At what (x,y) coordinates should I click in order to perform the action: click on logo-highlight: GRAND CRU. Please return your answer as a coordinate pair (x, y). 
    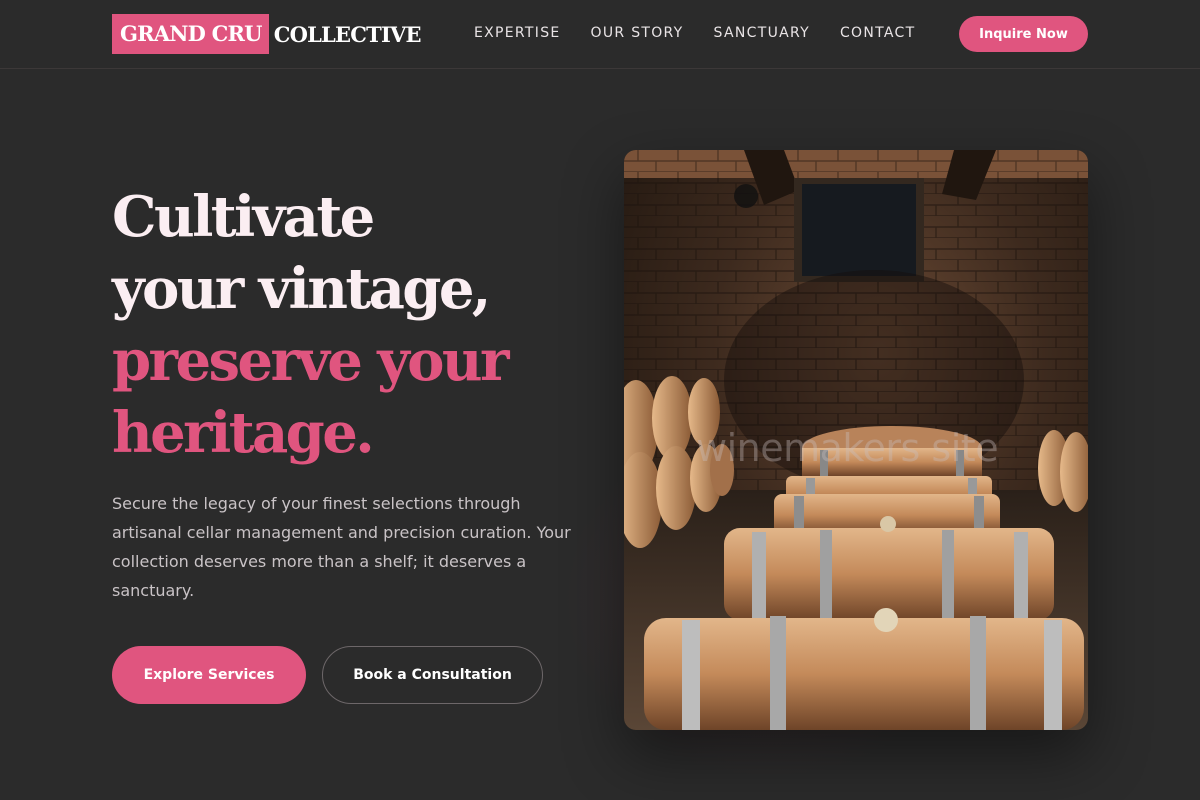
    Looking at the image, I should click on (190, 34).